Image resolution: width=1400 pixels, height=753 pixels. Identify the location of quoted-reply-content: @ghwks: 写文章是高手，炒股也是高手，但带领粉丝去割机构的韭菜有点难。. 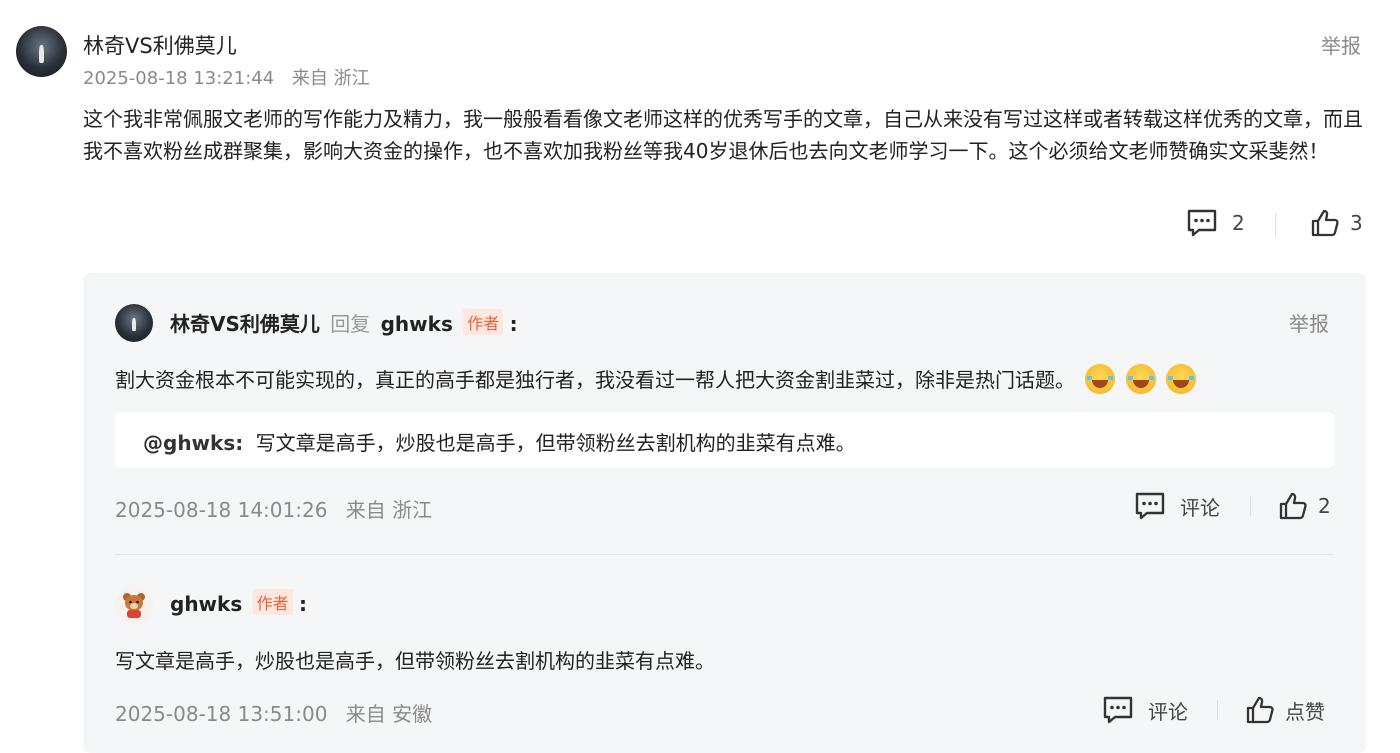
(499, 441).